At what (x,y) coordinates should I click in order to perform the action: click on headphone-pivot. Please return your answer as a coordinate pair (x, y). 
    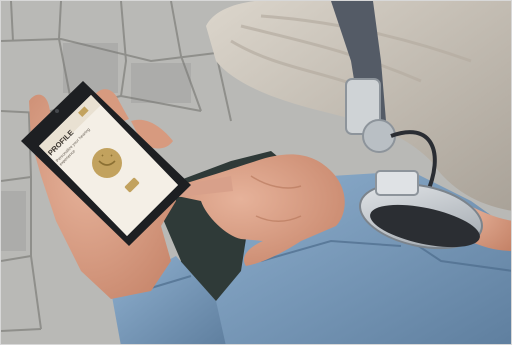
    Looking at the image, I should click on (379, 136).